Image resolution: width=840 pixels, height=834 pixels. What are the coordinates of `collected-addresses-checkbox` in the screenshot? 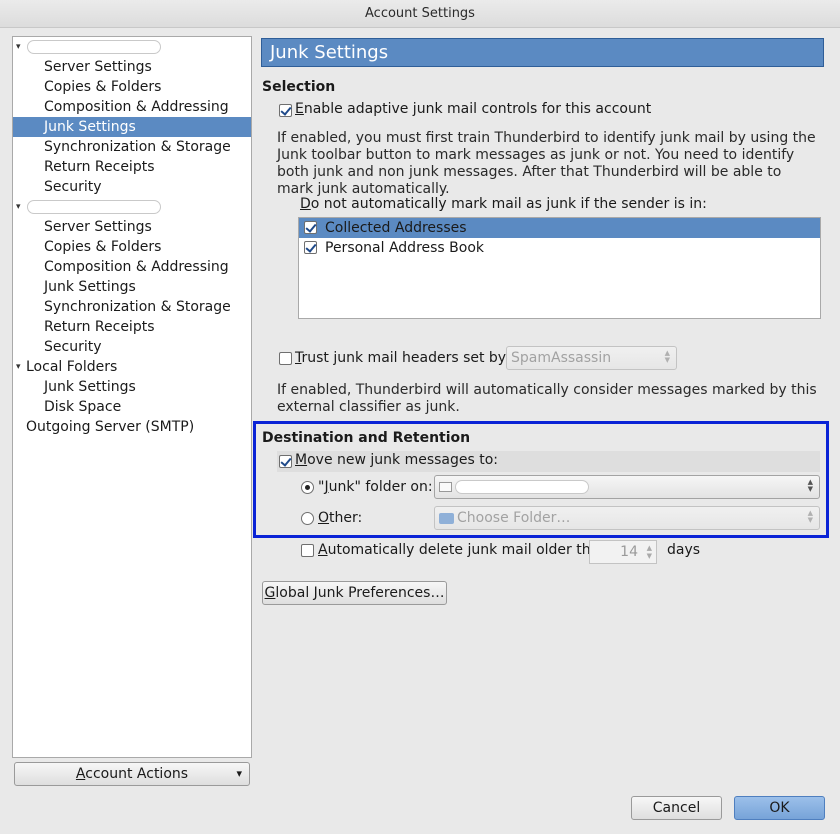 It's located at (310, 227).